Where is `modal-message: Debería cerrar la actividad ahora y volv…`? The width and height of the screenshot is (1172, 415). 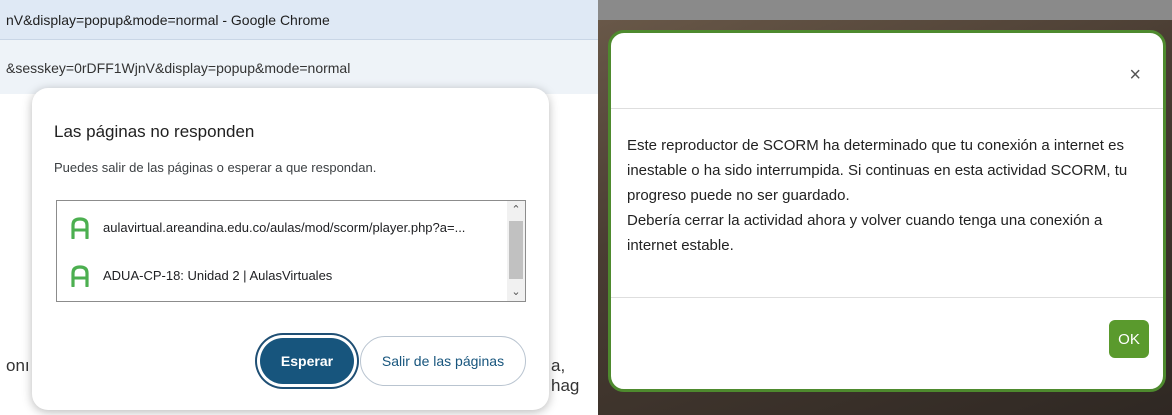
modal-message: Debería cerrar la actividad ahora y volv… is located at coordinates (865, 233).